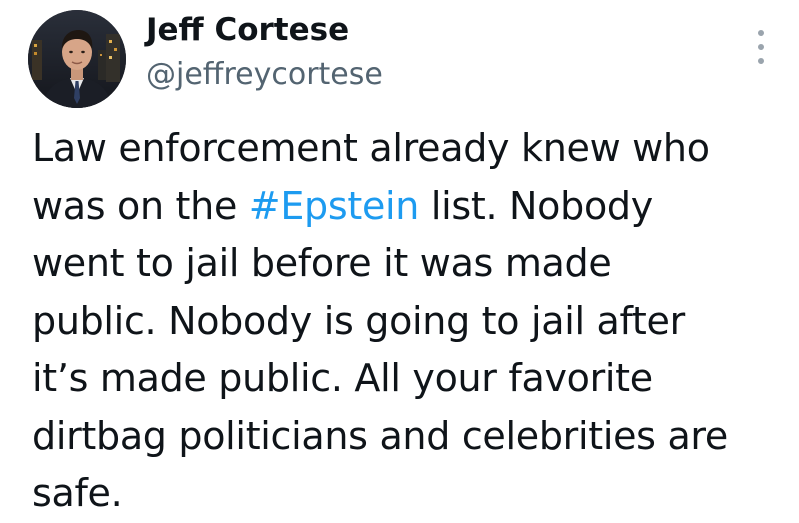 This screenshot has height=523, width=799. Describe the element at coordinates (536, 205) in the screenshot. I see `text-segment: list. Nobody` at that location.